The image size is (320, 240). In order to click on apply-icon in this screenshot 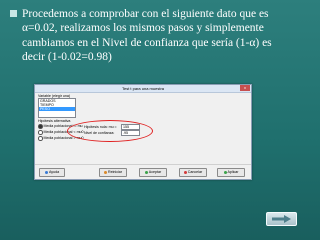, I will do `click(225, 172)`.